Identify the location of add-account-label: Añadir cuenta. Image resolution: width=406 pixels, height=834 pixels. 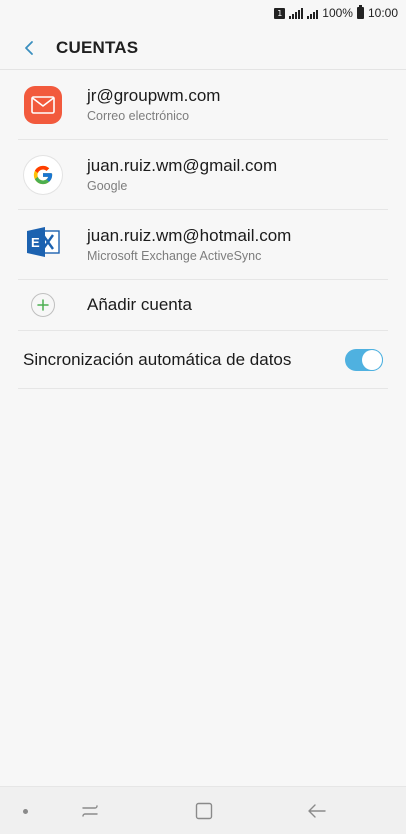
(139, 304).